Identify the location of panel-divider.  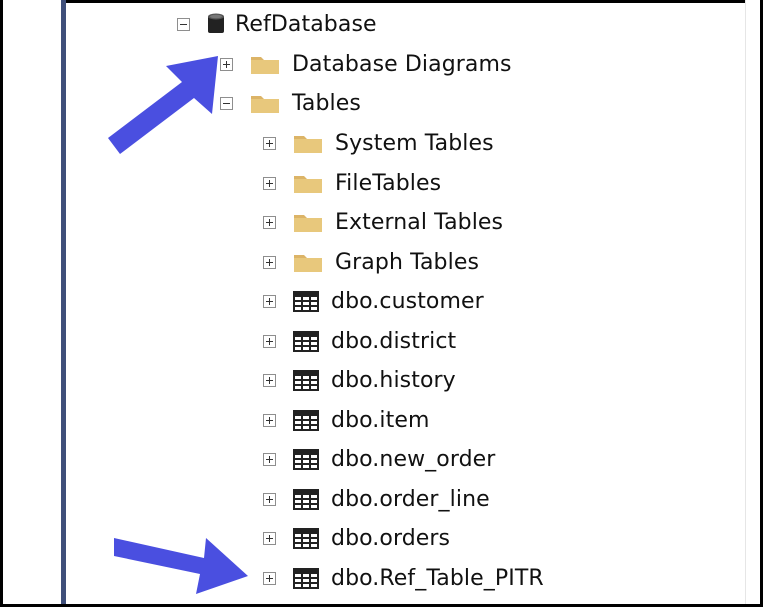
(63, 302).